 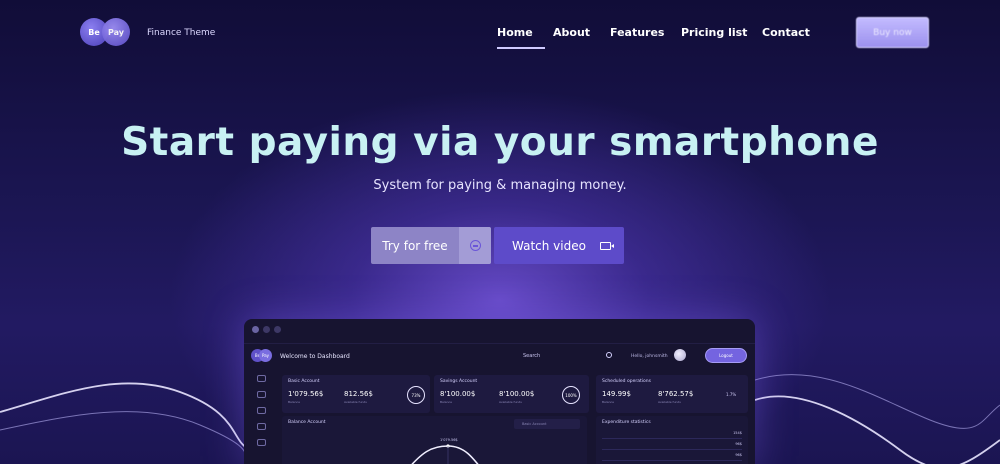 What do you see at coordinates (415, 245) in the screenshot?
I see `try-for-free-label: Try for free` at bounding box center [415, 245].